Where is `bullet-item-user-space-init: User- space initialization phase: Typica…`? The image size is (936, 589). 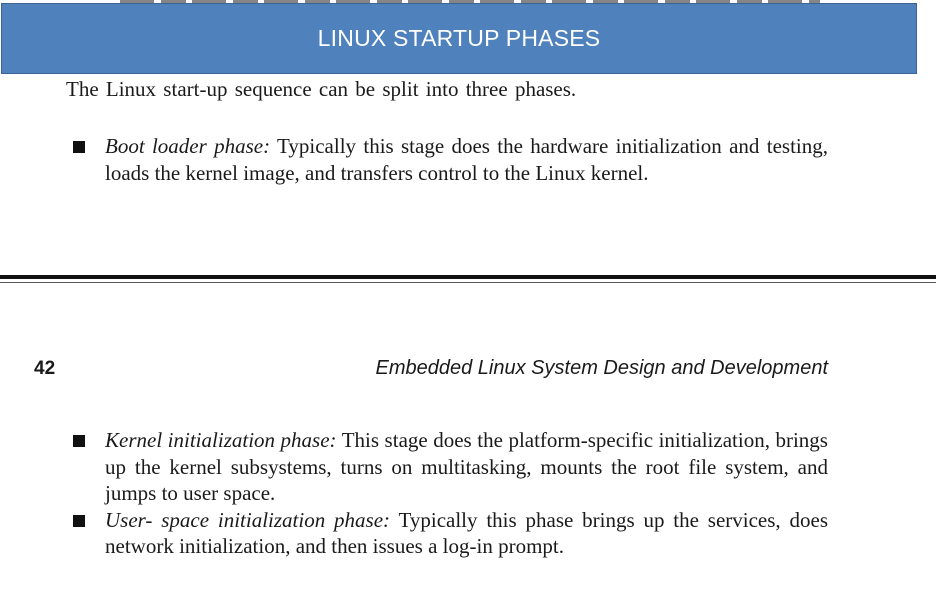
bullet-item-user-space-init: User- space initialization phase: Typica… is located at coordinates (414, 533).